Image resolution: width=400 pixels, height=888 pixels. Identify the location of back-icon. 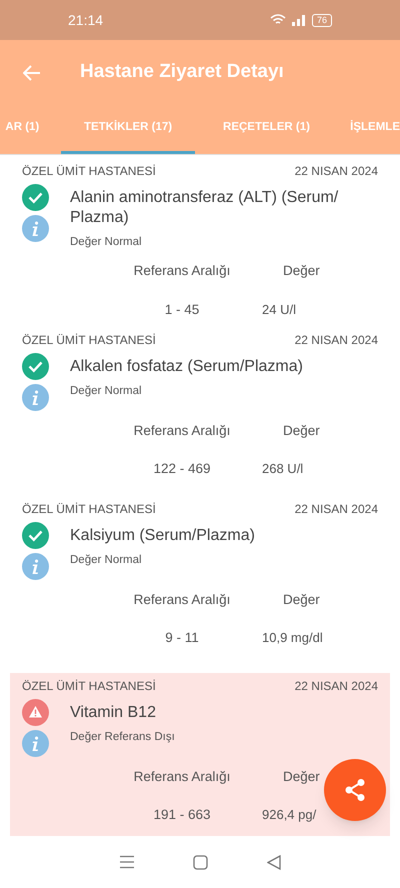
(273, 862).